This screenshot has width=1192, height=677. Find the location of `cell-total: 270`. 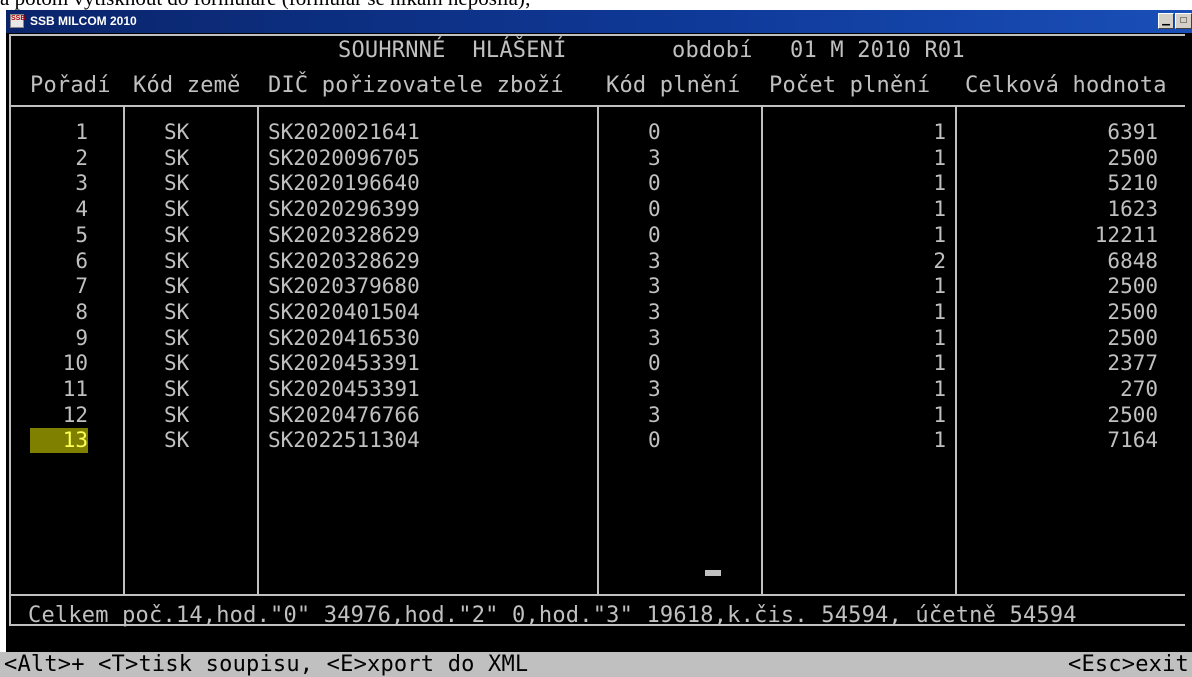

cell-total: 270 is located at coordinates (1139, 389).